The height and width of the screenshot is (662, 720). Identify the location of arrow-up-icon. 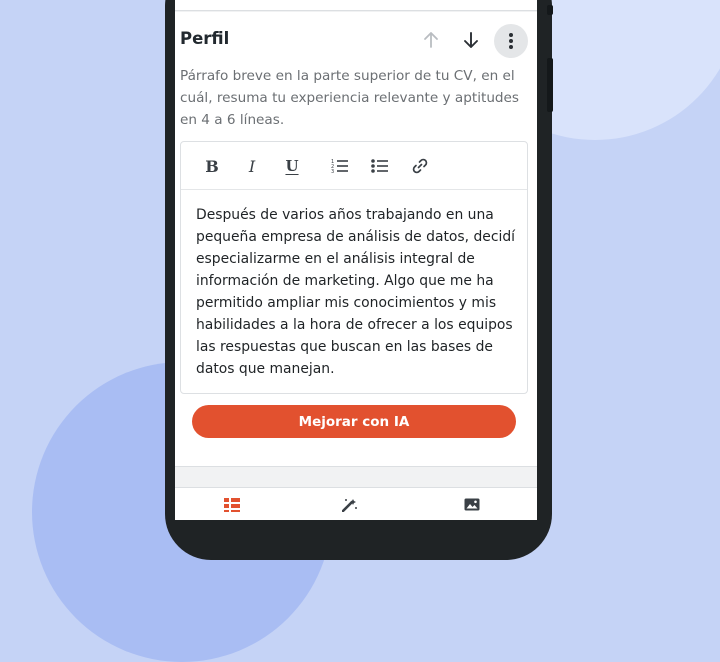
(431, 40).